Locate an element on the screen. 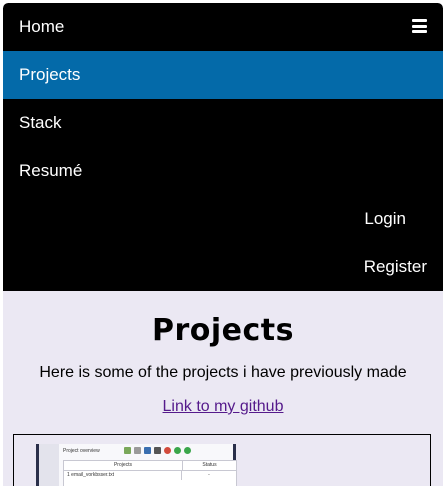  nav-item-label: Stack is located at coordinates (40, 122).